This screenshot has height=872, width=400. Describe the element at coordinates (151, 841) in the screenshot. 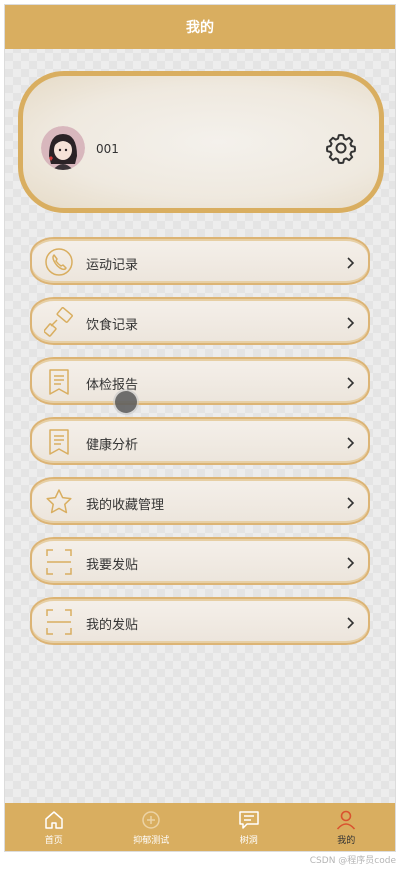

I see `tab-label: 抑郁测试` at that location.